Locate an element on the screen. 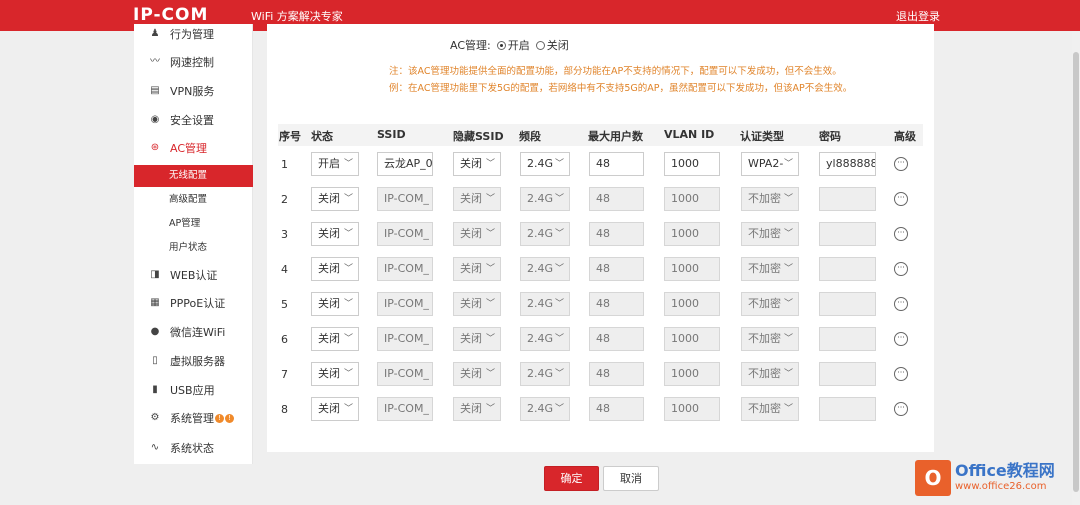 The image size is (1080, 505). ac-off-radio is located at coordinates (540, 45).